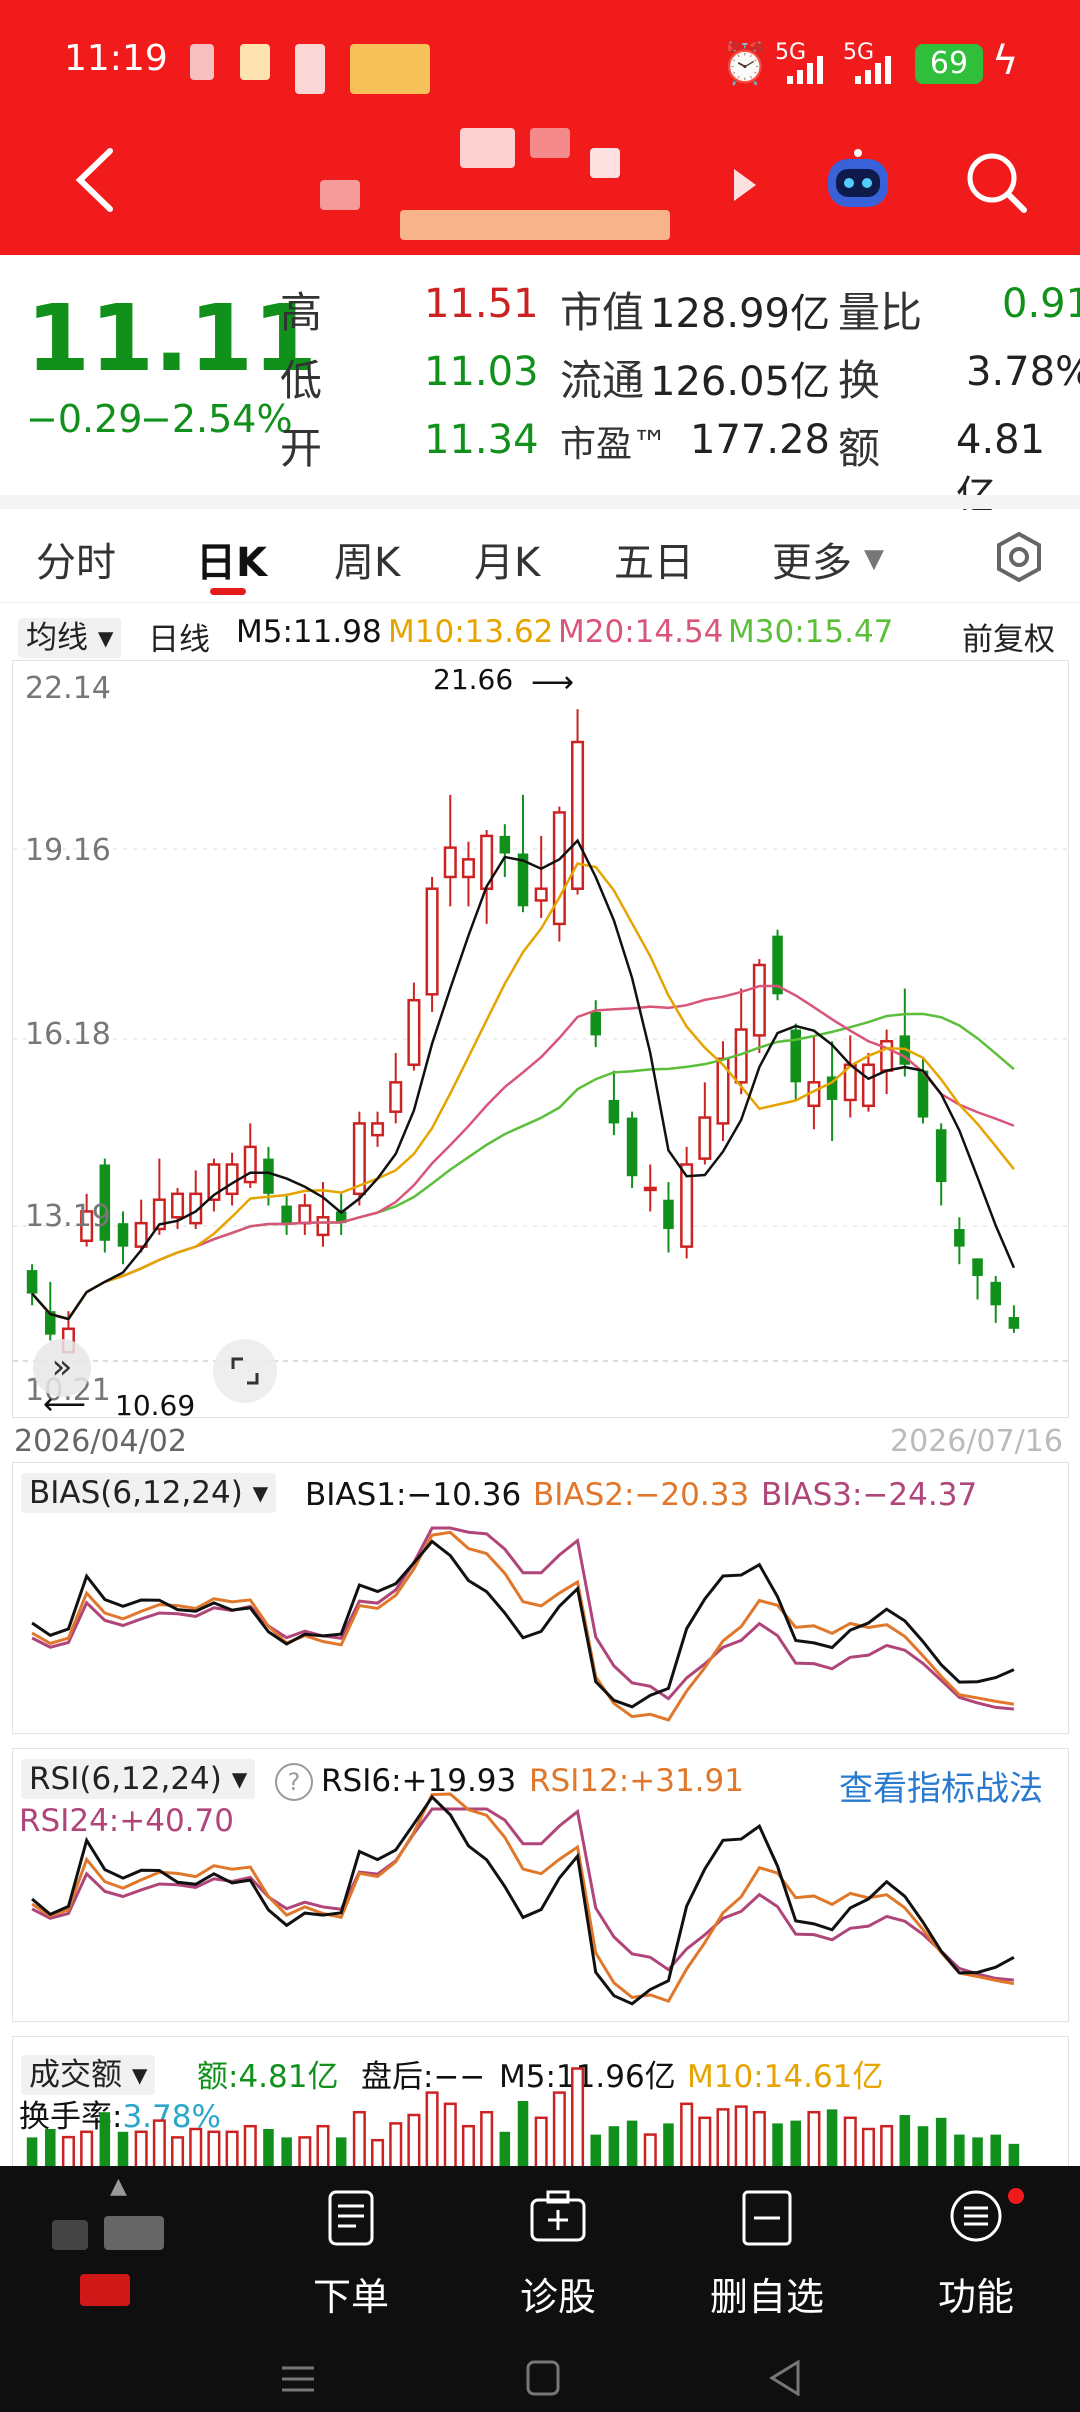 The image size is (1080, 2412). I want to click on ma20-label: M20:14.54, so click(641, 632).